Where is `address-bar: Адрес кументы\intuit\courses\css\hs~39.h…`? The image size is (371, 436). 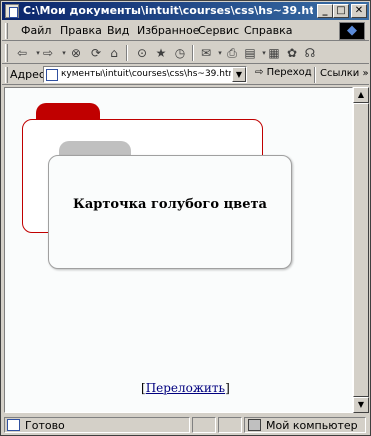 address-bar: Адрес кументы\intuit\courses\css\hs~39.h… is located at coordinates (185, 75).